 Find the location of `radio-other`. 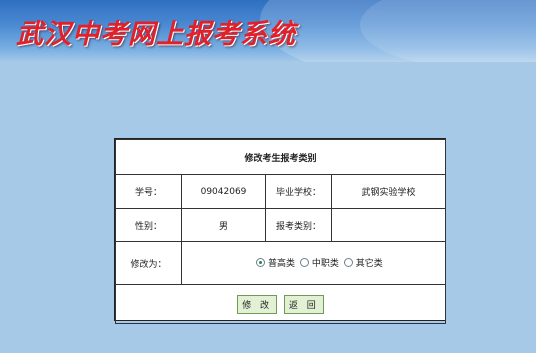

radio-other is located at coordinates (348, 262).